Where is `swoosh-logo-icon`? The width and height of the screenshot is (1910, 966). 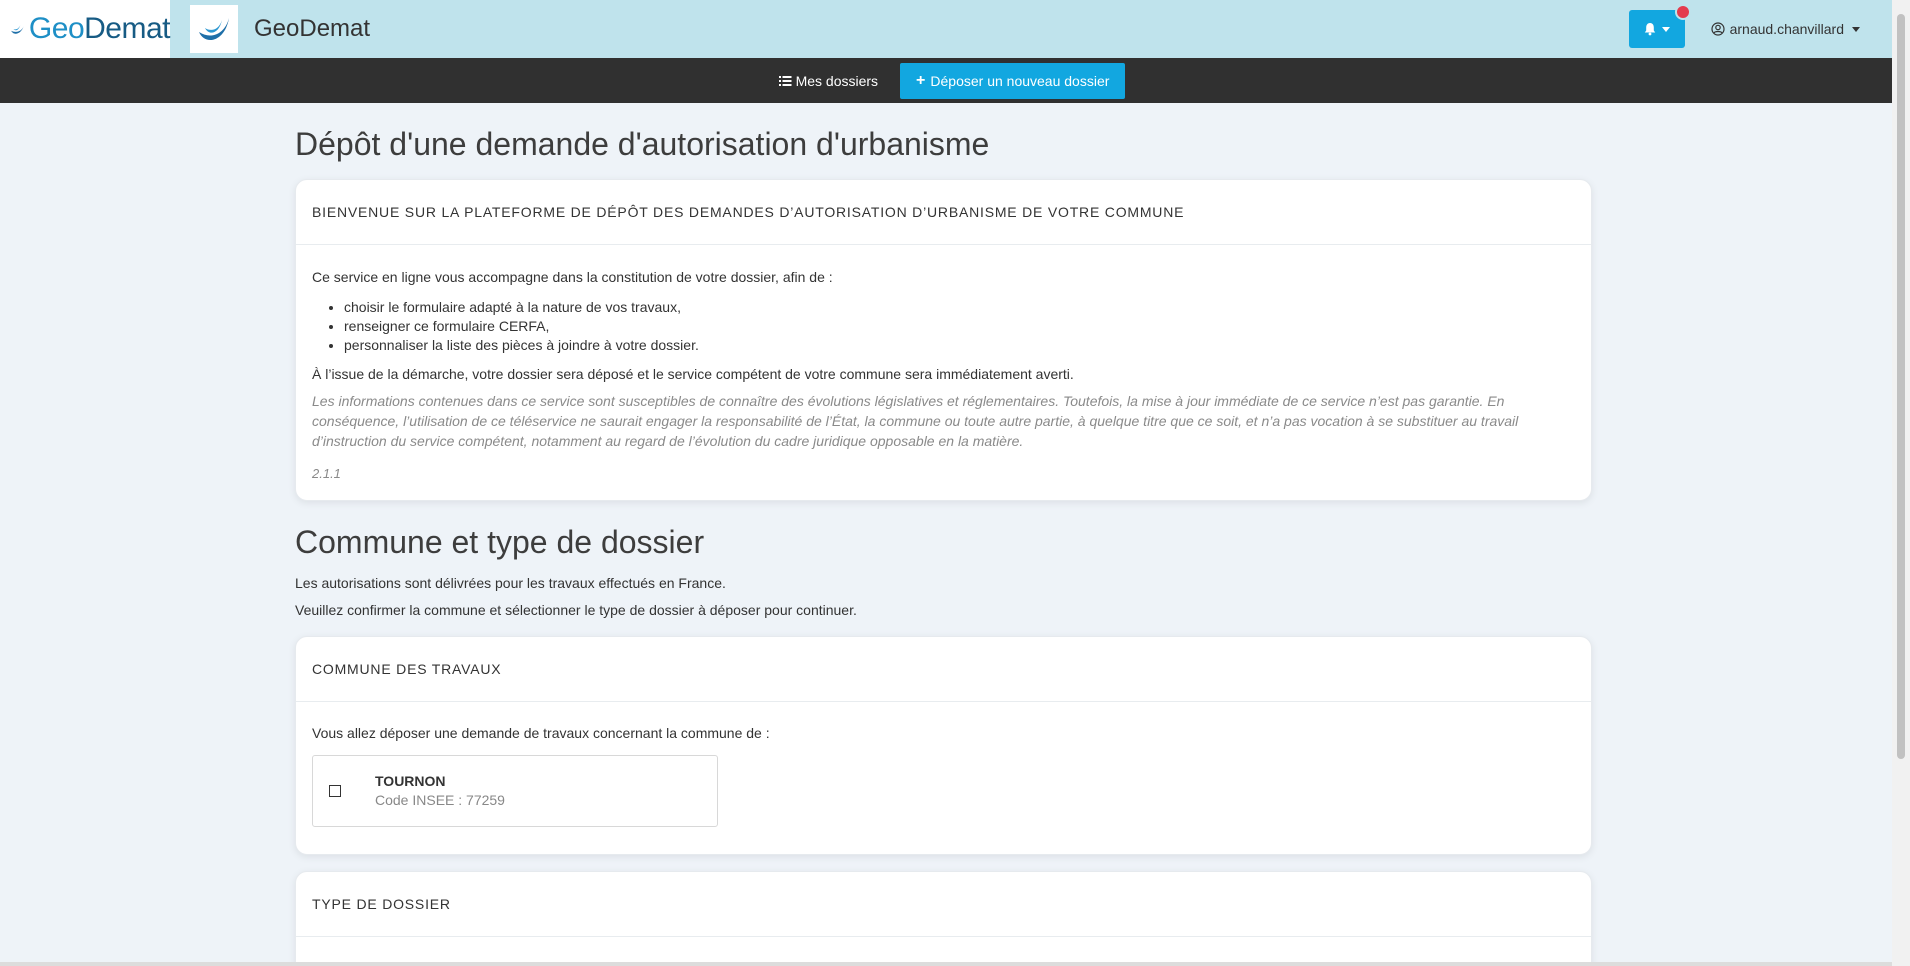
swoosh-logo-icon is located at coordinates (17, 29).